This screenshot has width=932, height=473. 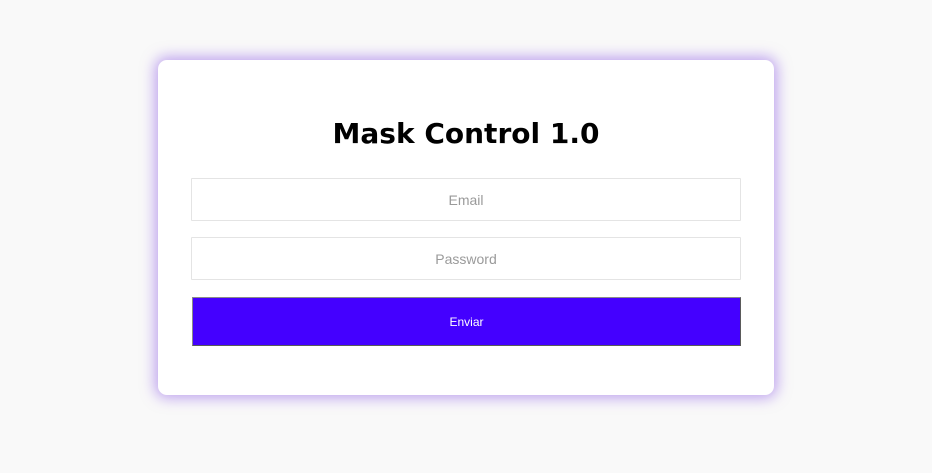 What do you see at coordinates (466, 199) in the screenshot?
I see `email-field` at bounding box center [466, 199].